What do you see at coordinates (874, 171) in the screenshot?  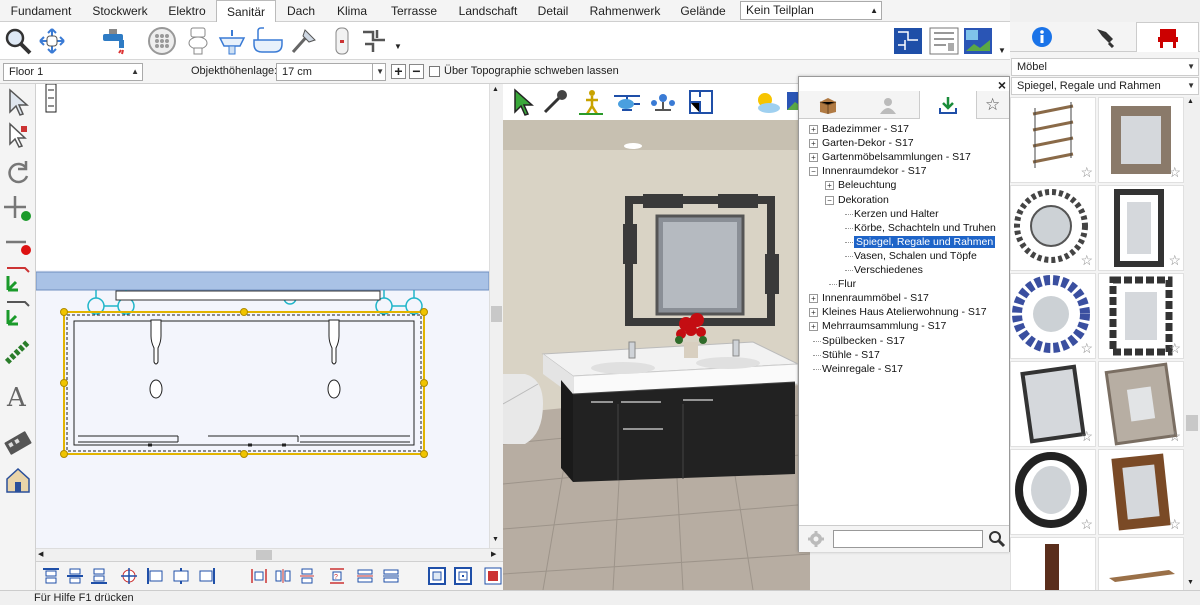 I see `tree-item: Innenraumdekor - S17` at bounding box center [874, 171].